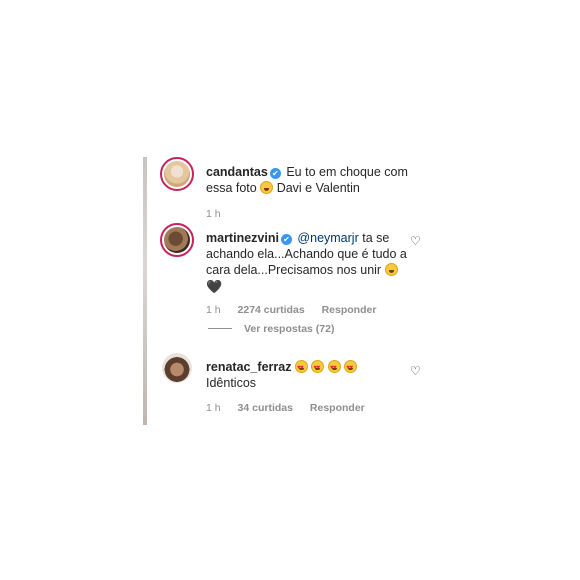 This screenshot has width=580, height=580. What do you see at coordinates (271, 310) in the screenshot?
I see `likes-count: 2274 curtidas` at bounding box center [271, 310].